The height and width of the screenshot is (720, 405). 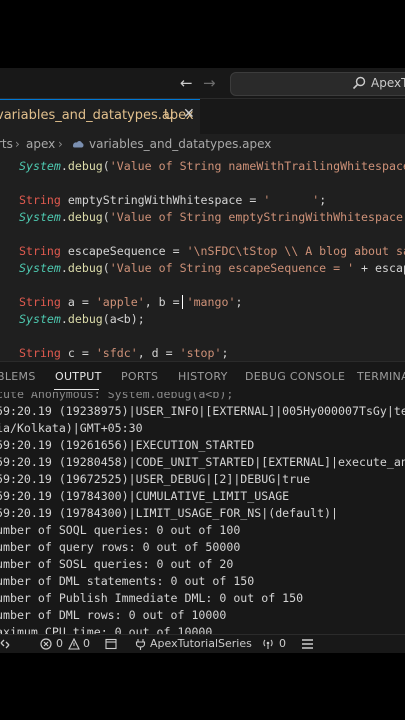 What do you see at coordinates (139, 376) in the screenshot?
I see `tab-ports: PORTS` at bounding box center [139, 376].